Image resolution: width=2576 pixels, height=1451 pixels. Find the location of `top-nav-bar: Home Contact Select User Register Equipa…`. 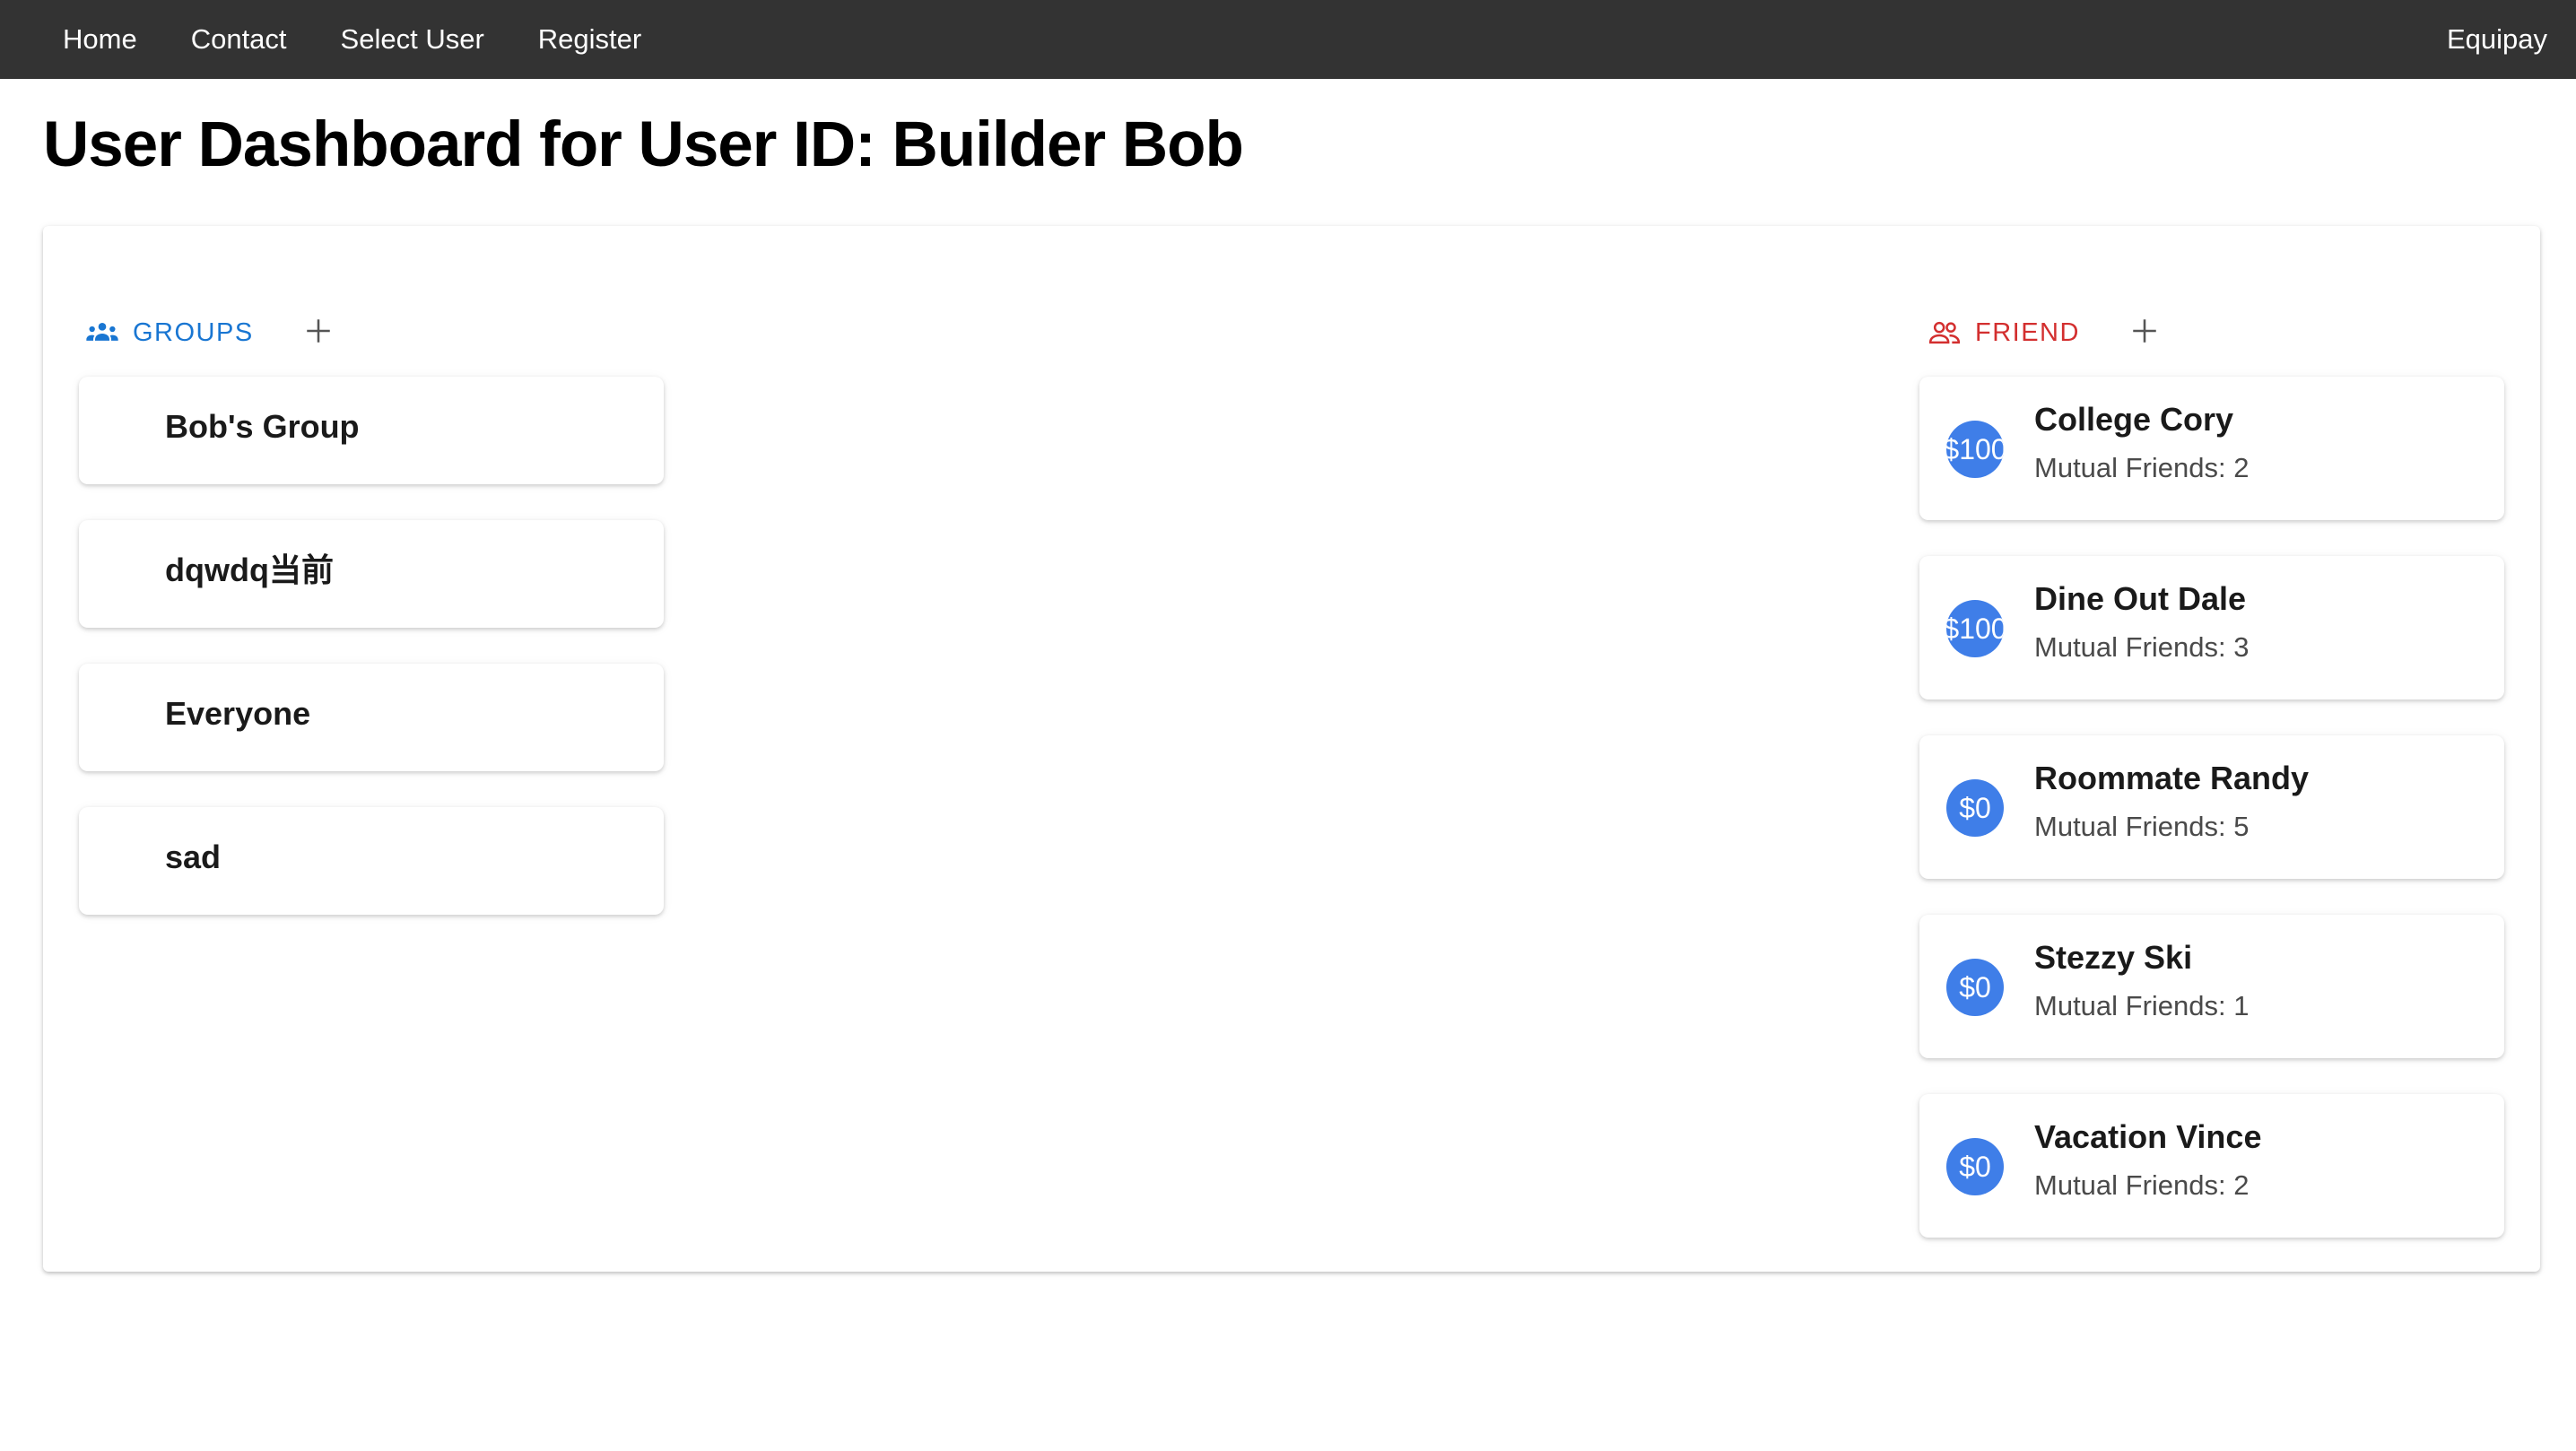

top-nav-bar: Home Contact Select User Register Equipa… is located at coordinates (1288, 39).